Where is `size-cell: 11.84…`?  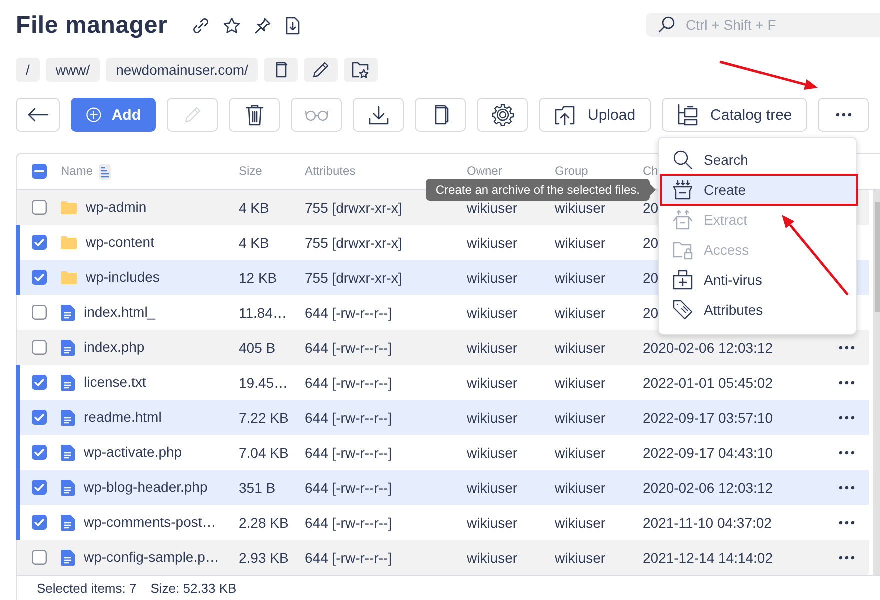
size-cell: 11.84… is located at coordinates (263, 312).